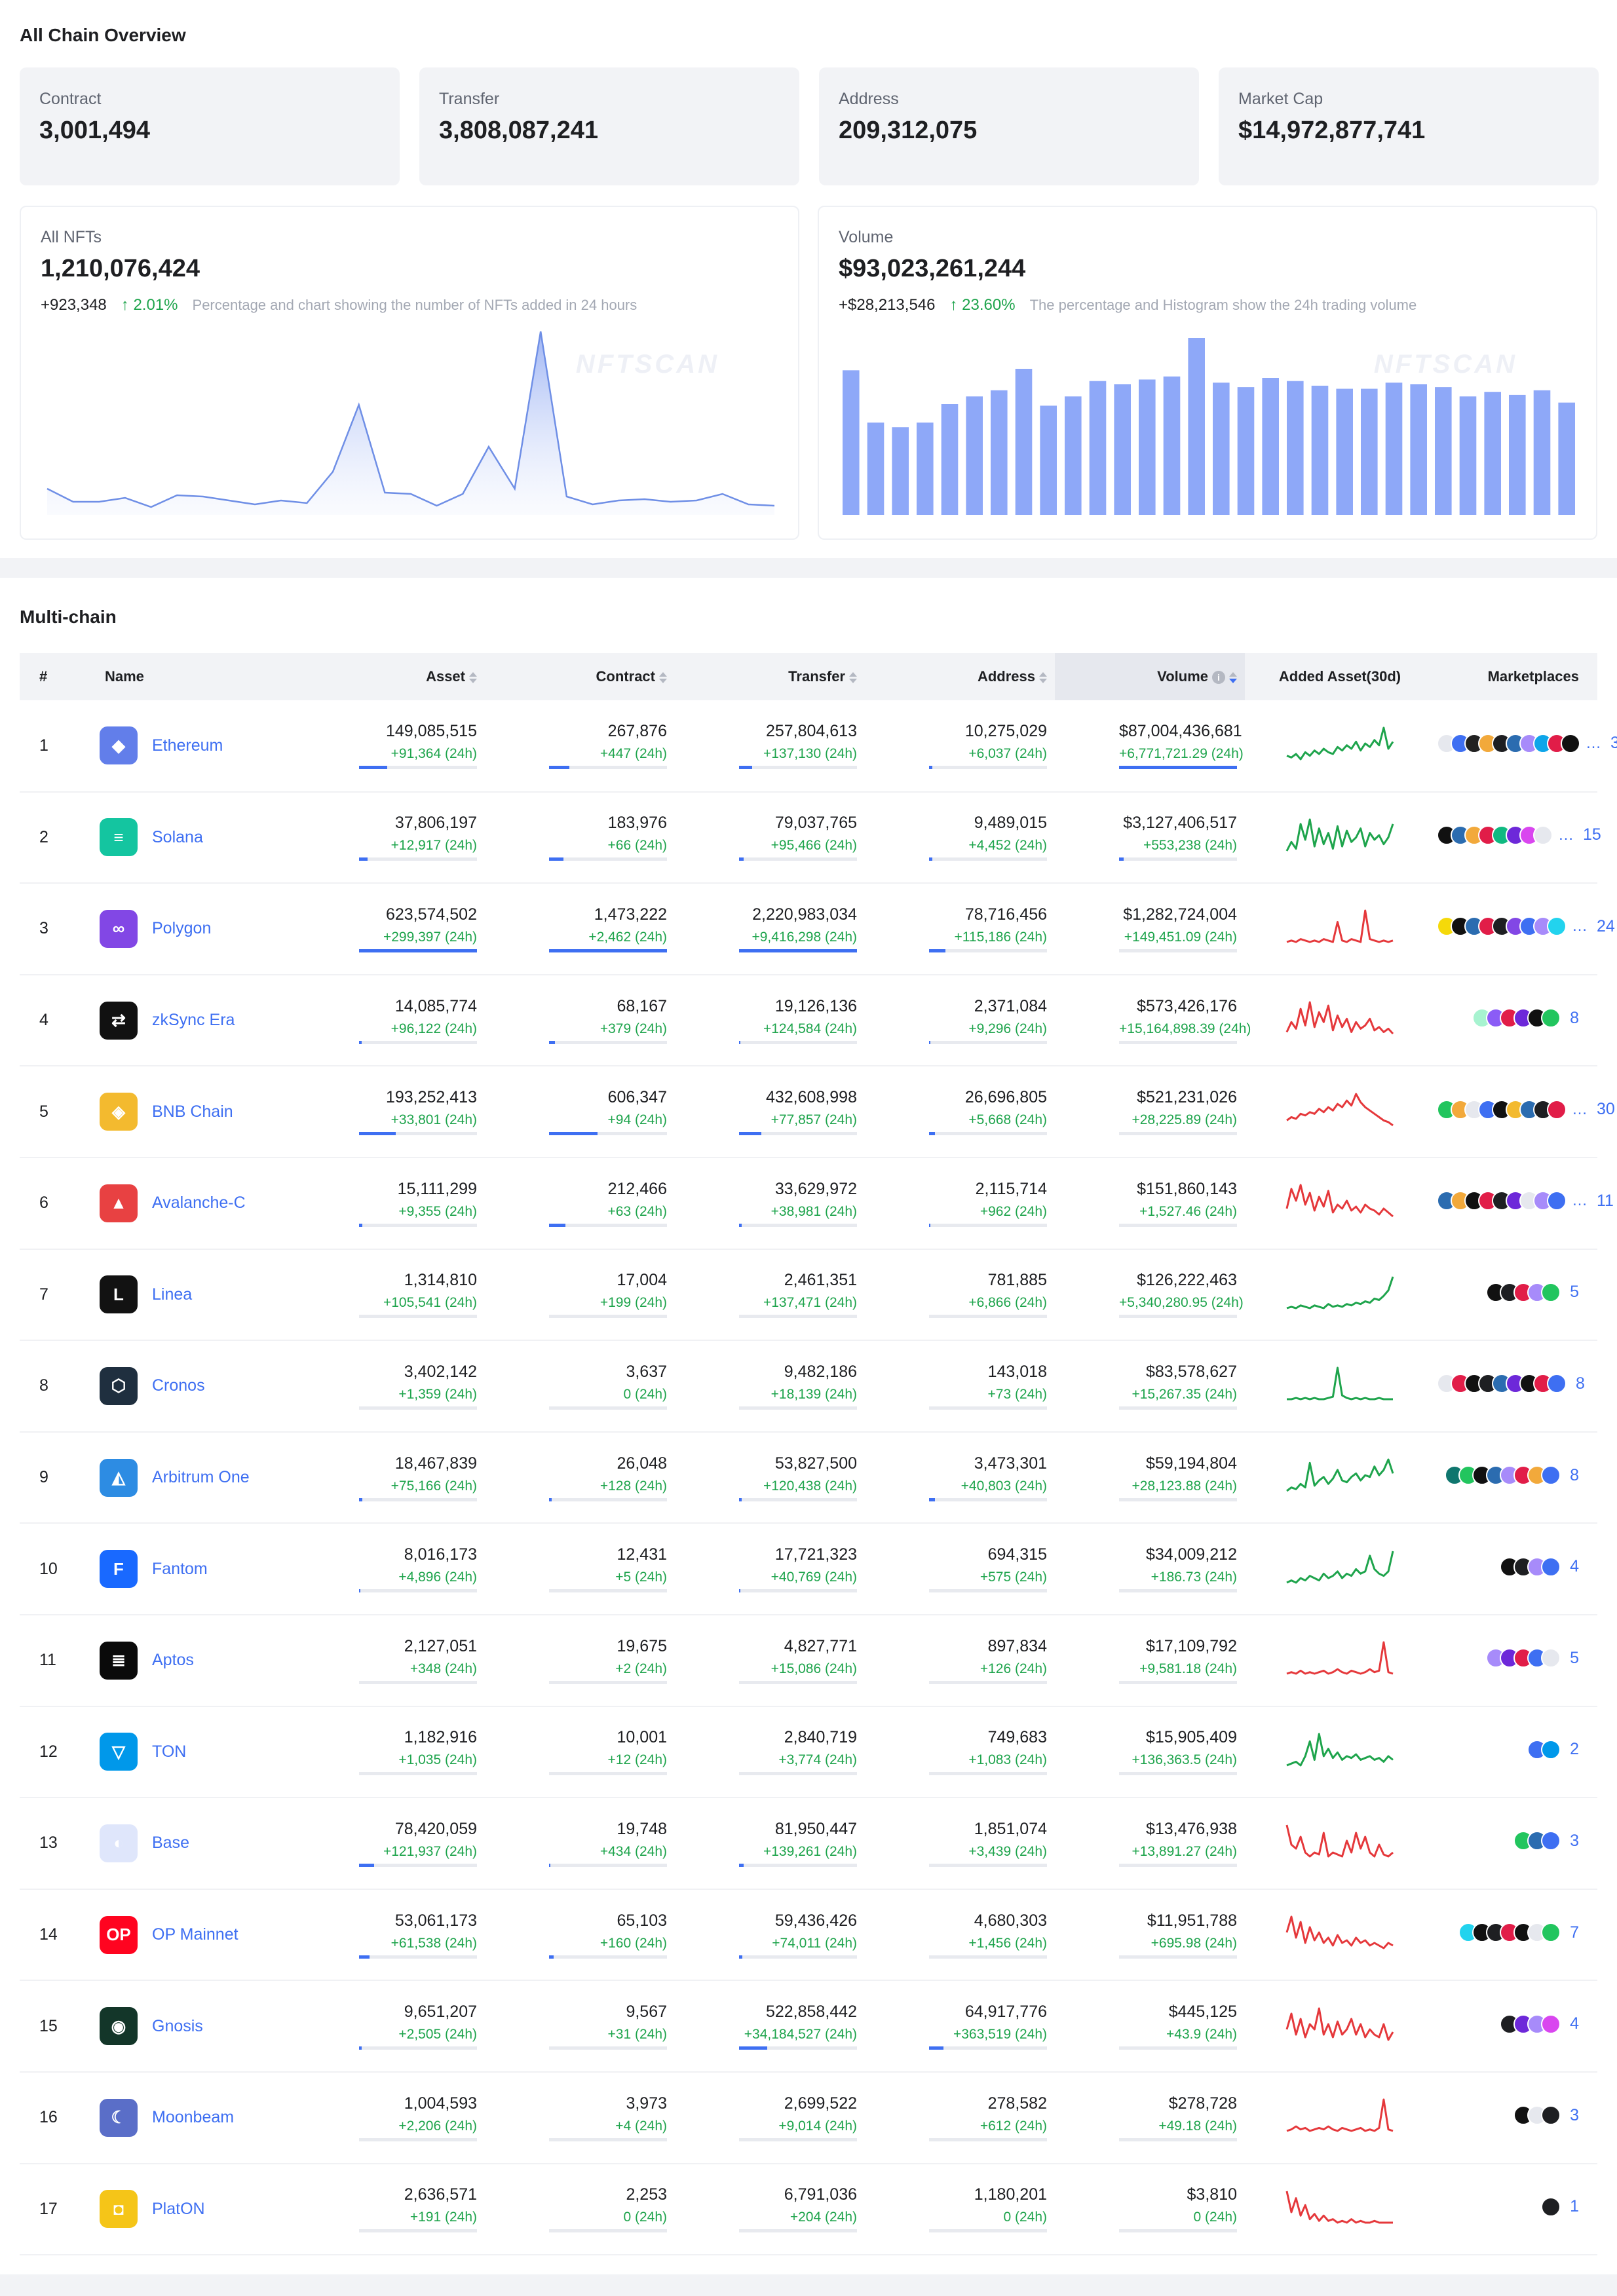  I want to click on chain-link: ◭ Arbitrum One, so click(200, 1477).